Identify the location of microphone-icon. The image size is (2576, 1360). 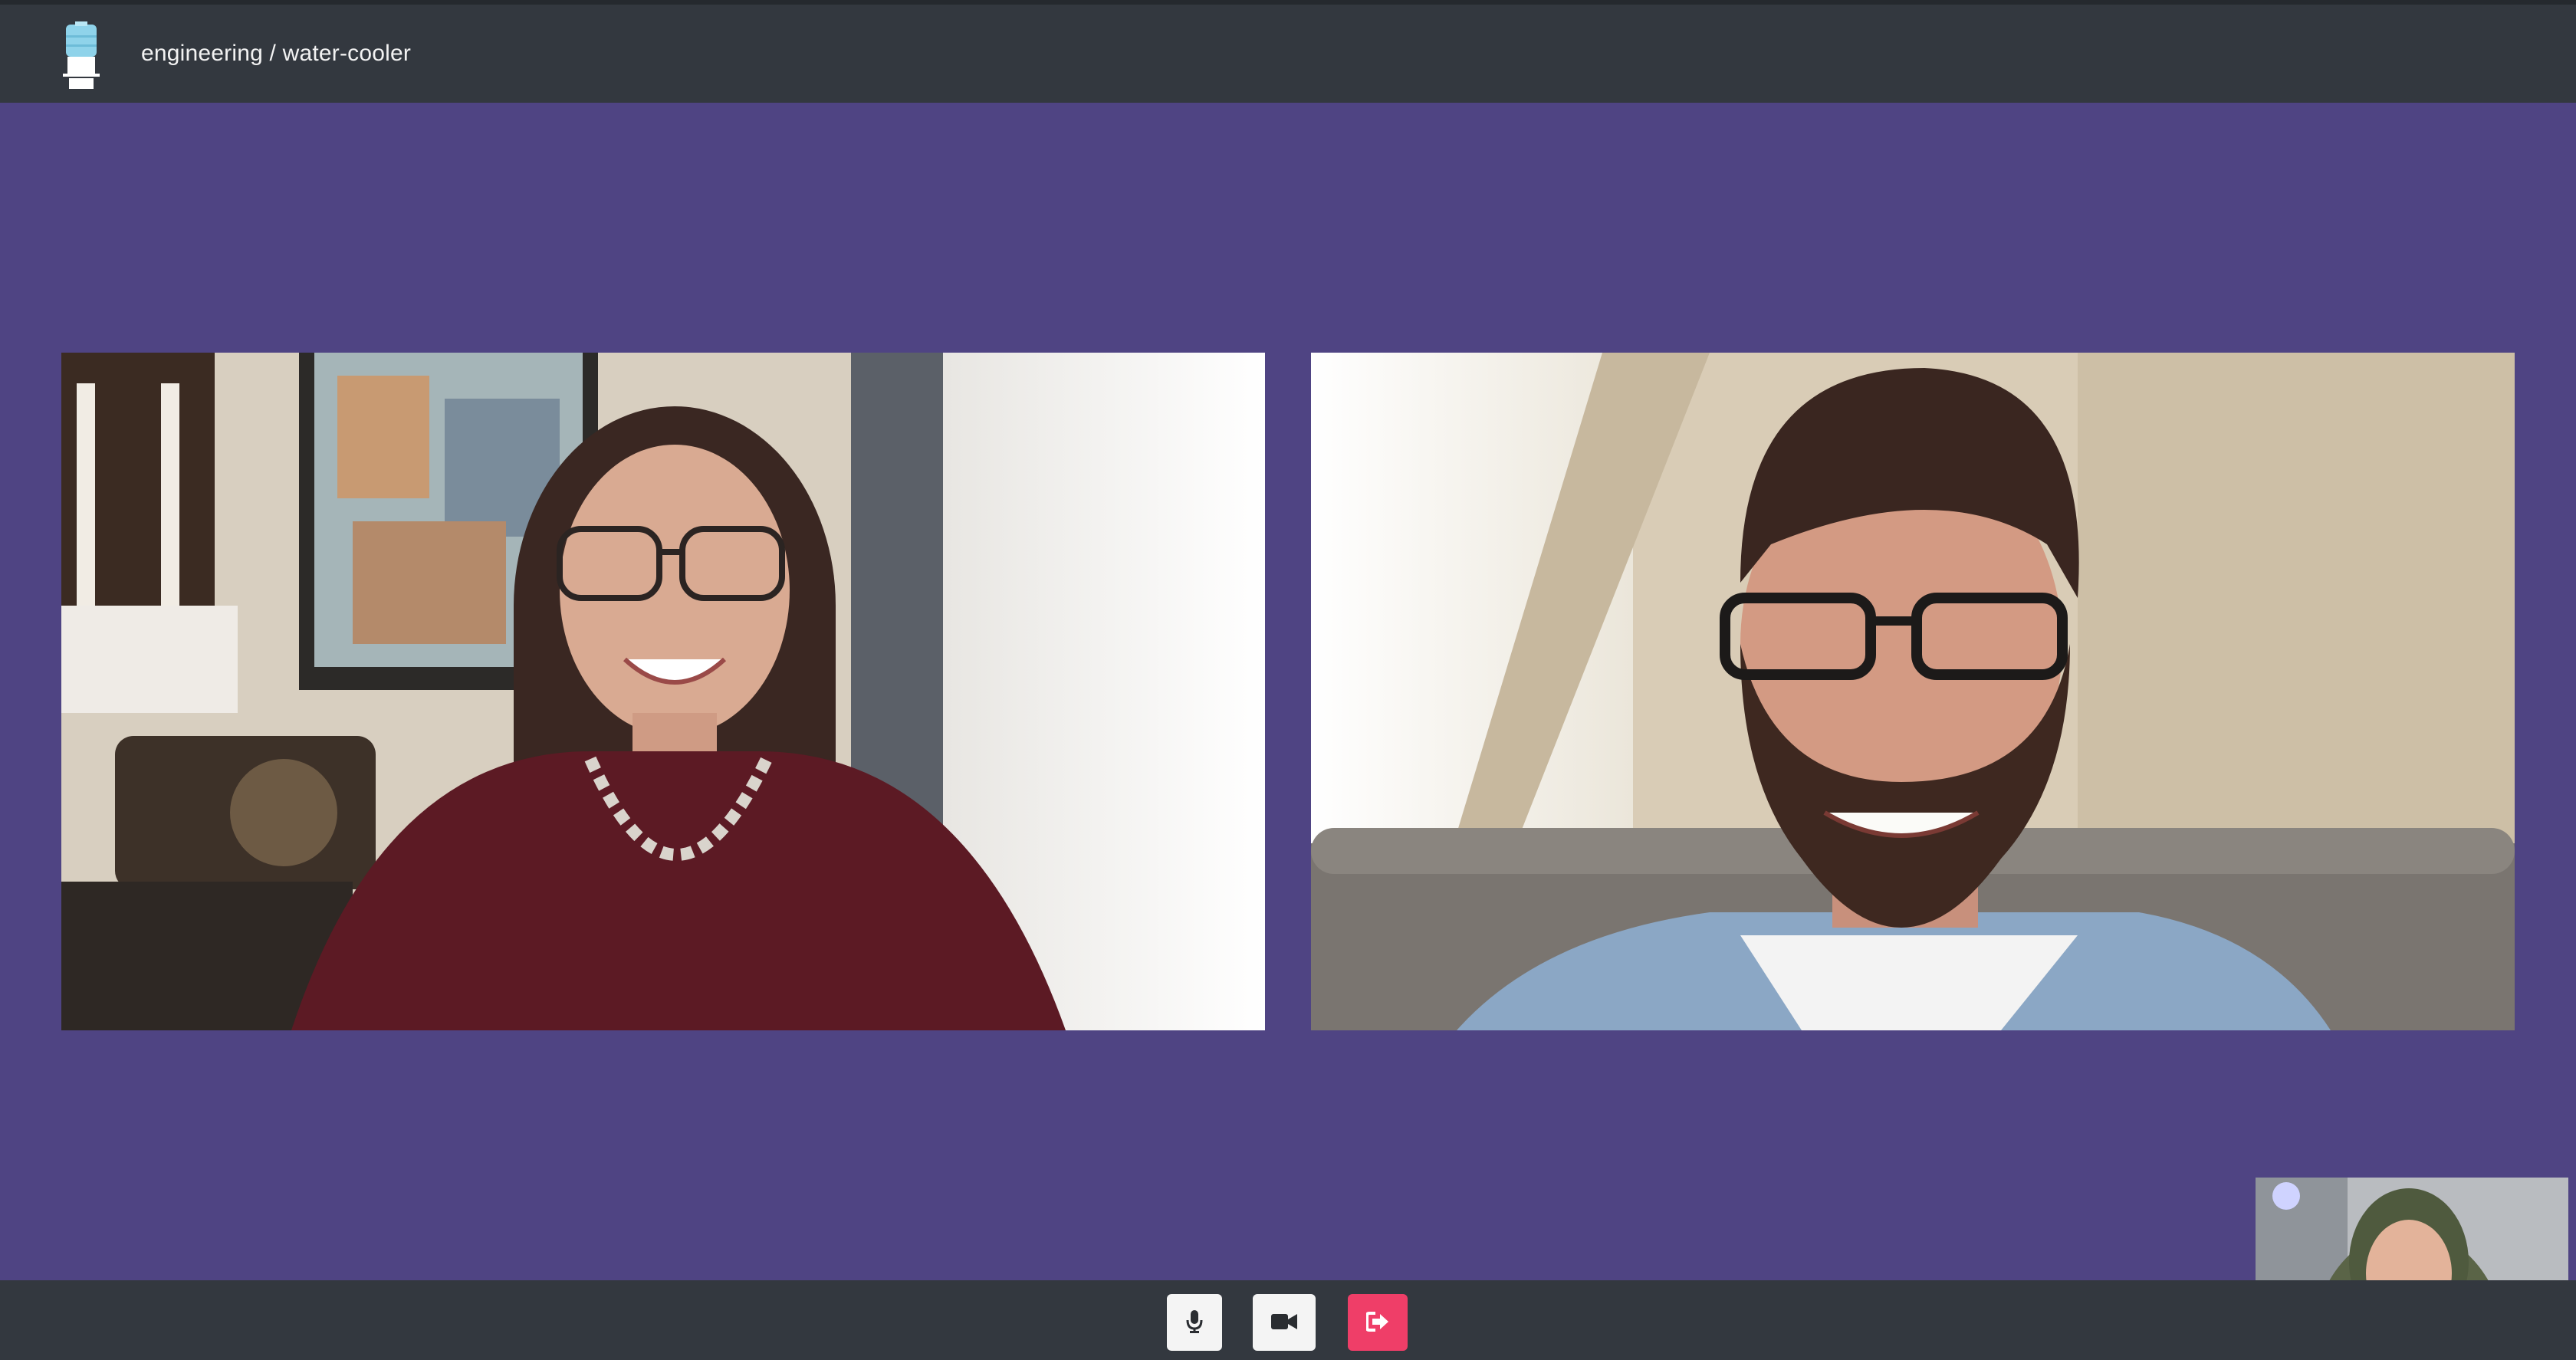
(1194, 1322).